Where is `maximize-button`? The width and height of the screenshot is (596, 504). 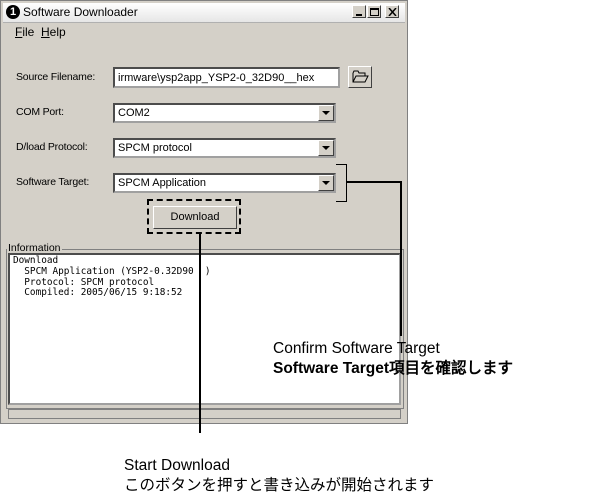
maximize-button is located at coordinates (374, 11).